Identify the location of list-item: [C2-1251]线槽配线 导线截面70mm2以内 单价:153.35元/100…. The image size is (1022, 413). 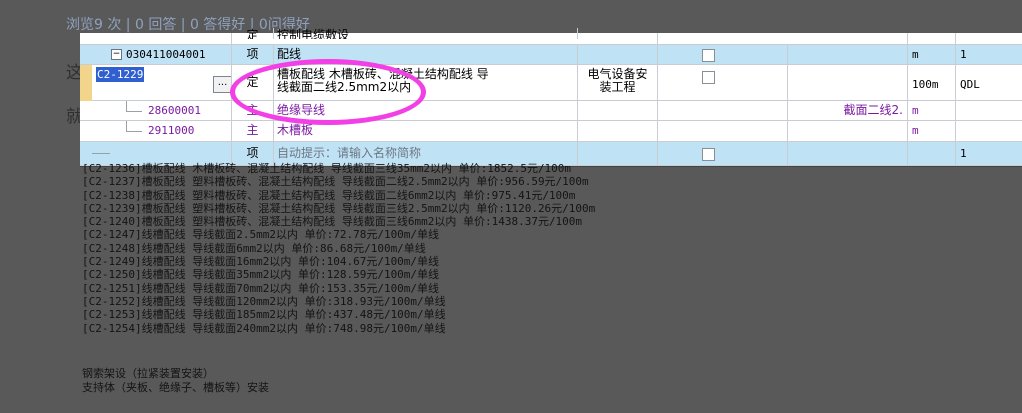
(338, 288).